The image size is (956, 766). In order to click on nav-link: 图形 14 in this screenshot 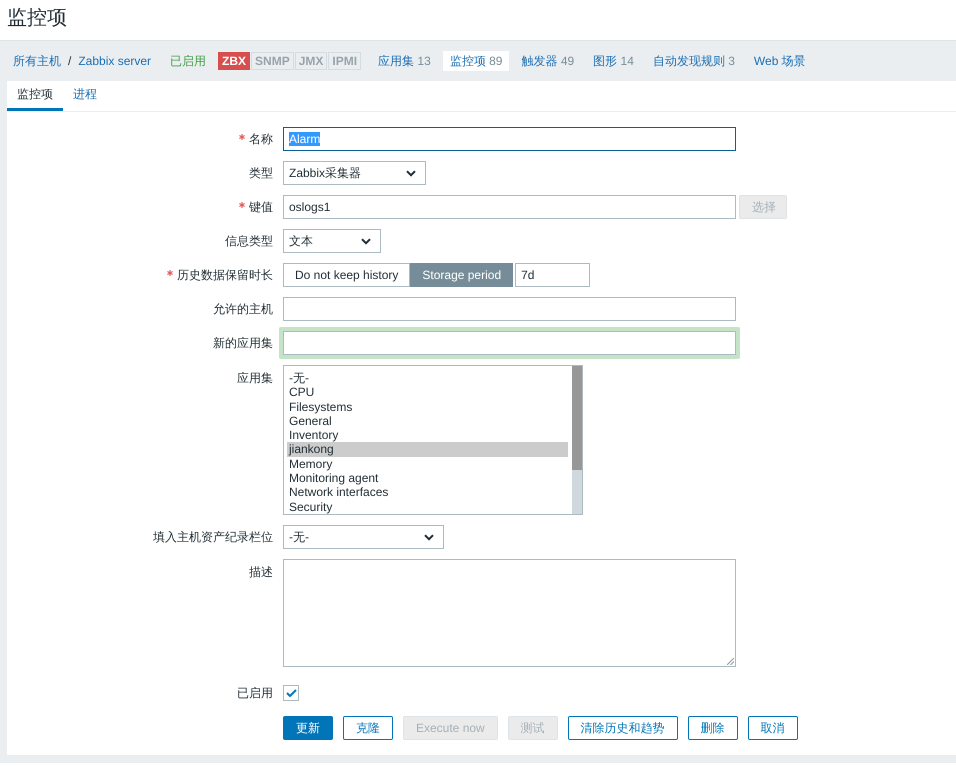, I will do `click(613, 61)`.